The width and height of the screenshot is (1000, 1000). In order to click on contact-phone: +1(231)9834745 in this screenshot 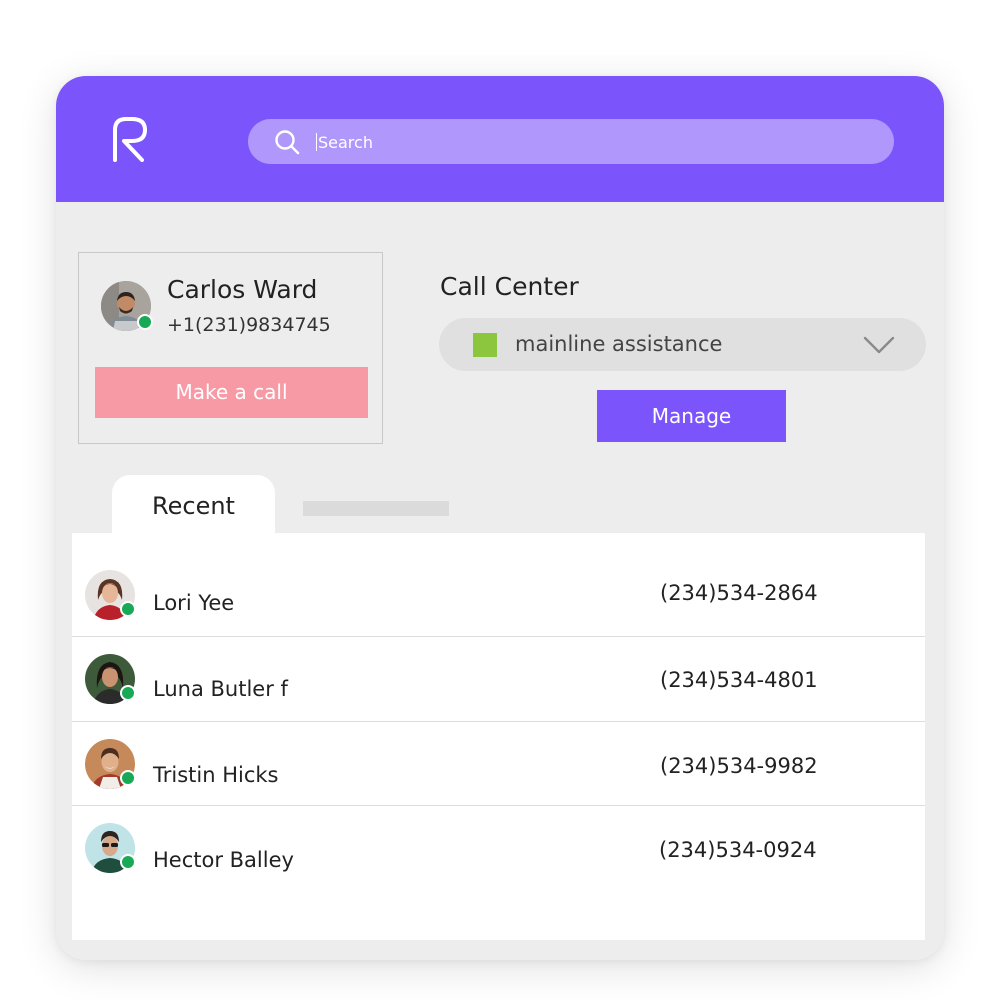, I will do `click(249, 325)`.